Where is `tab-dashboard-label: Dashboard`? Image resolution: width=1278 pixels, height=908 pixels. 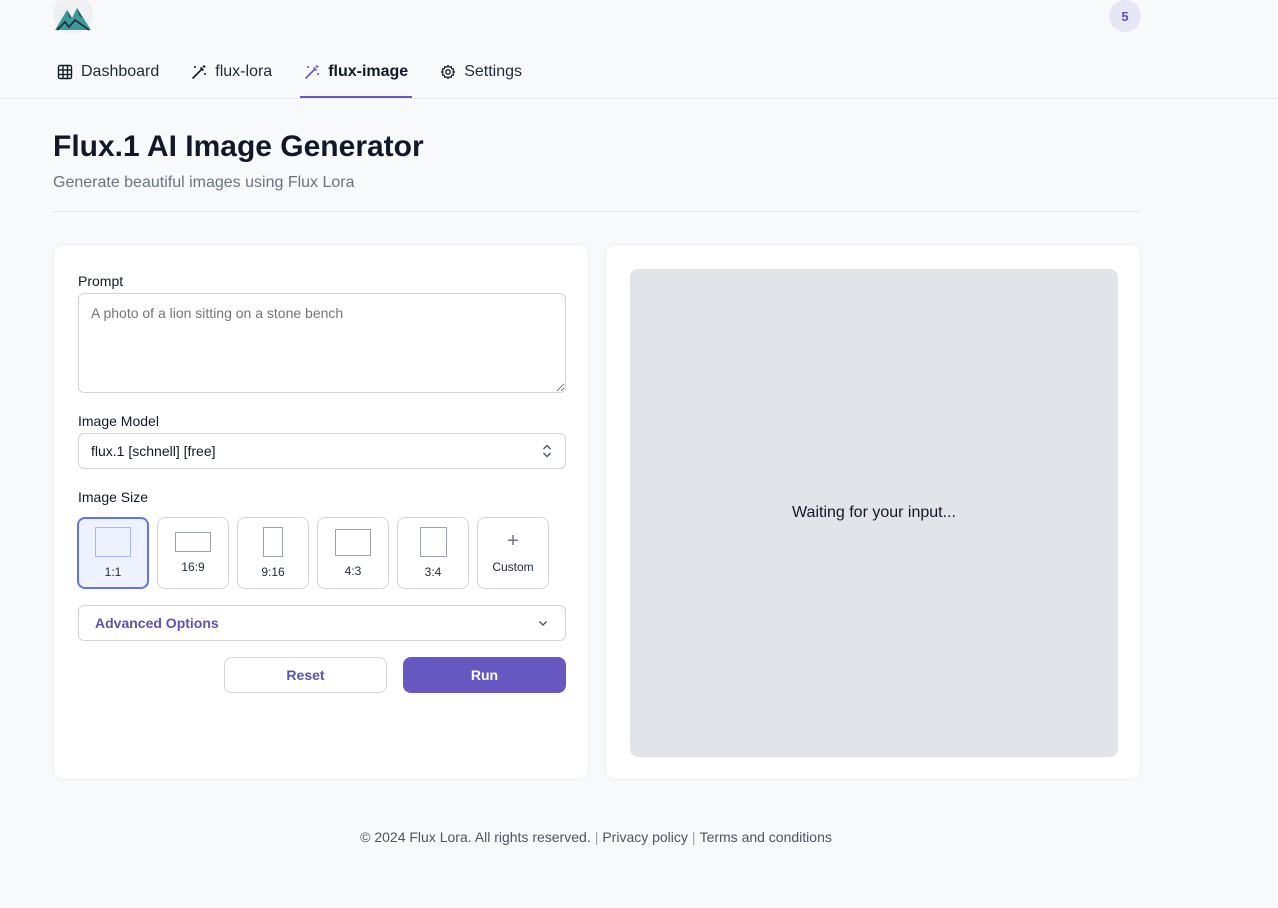 tab-dashboard-label: Dashboard is located at coordinates (120, 71).